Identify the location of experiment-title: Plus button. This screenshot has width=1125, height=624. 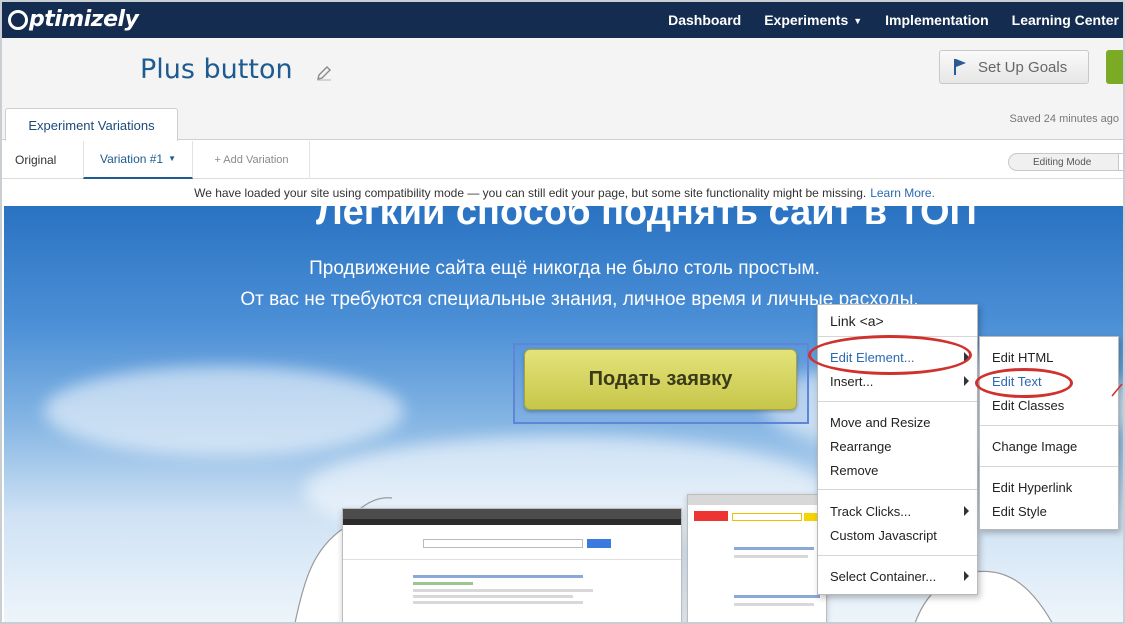
(216, 69).